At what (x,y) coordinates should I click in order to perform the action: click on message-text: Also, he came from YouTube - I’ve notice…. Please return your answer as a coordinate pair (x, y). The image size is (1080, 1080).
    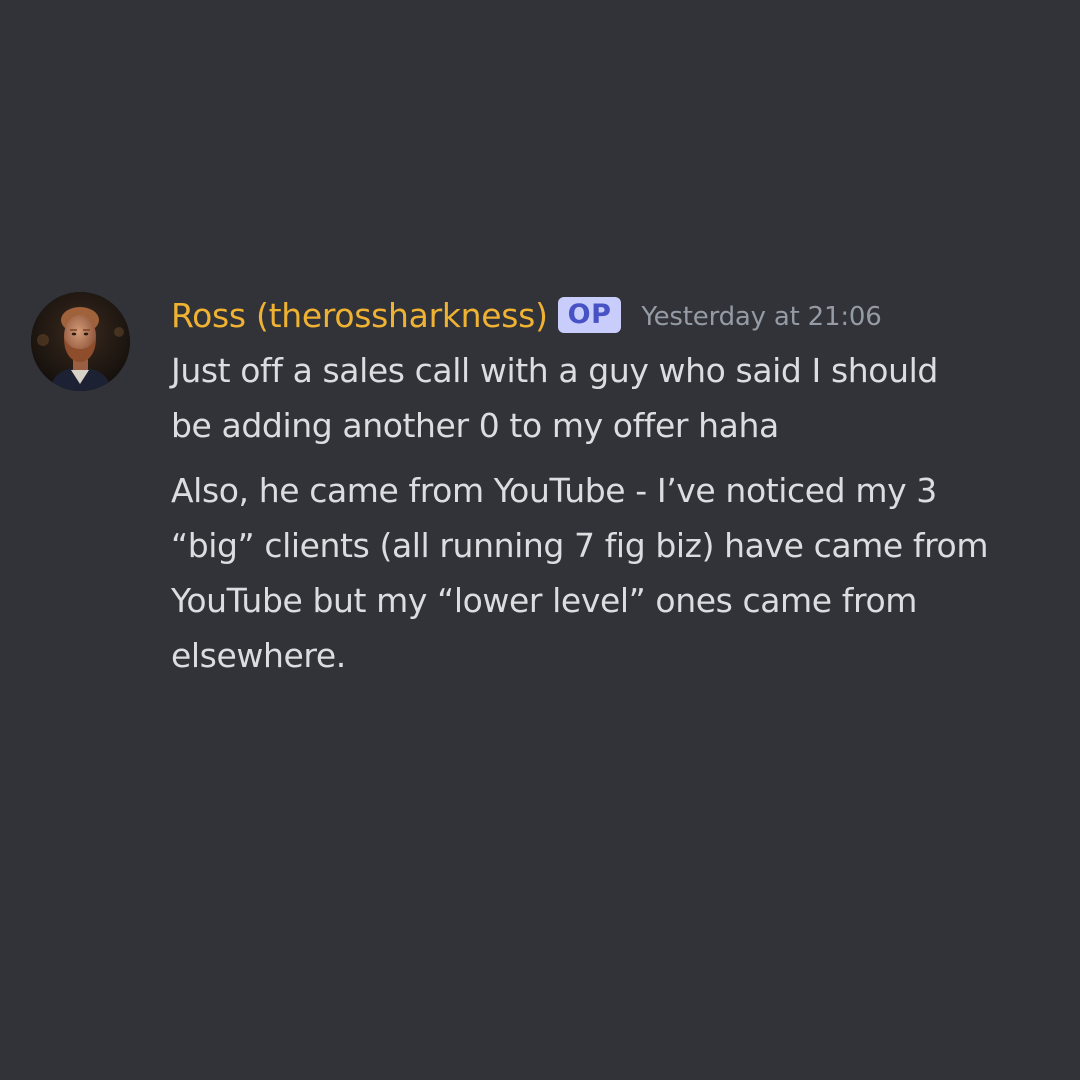
    Looking at the image, I should click on (580, 573).